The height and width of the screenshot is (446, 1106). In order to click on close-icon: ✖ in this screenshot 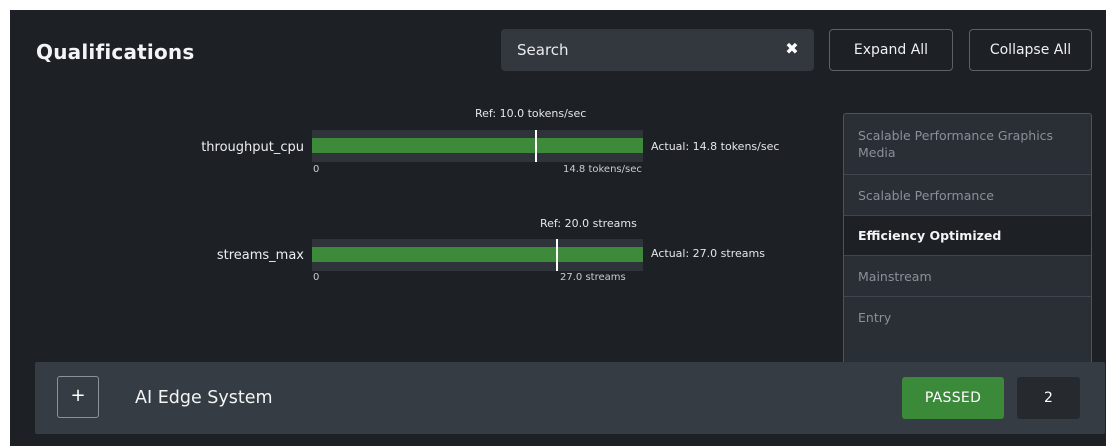, I will do `click(792, 49)`.